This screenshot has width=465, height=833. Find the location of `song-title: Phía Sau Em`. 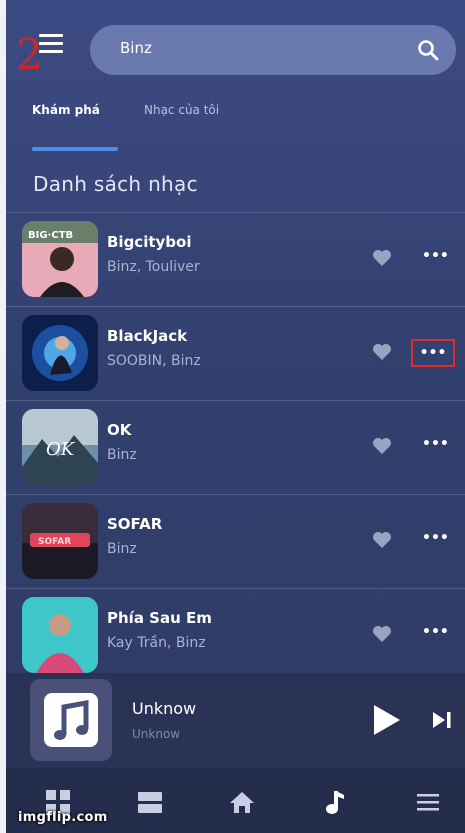

song-title: Phía Sau Em is located at coordinates (159, 618).